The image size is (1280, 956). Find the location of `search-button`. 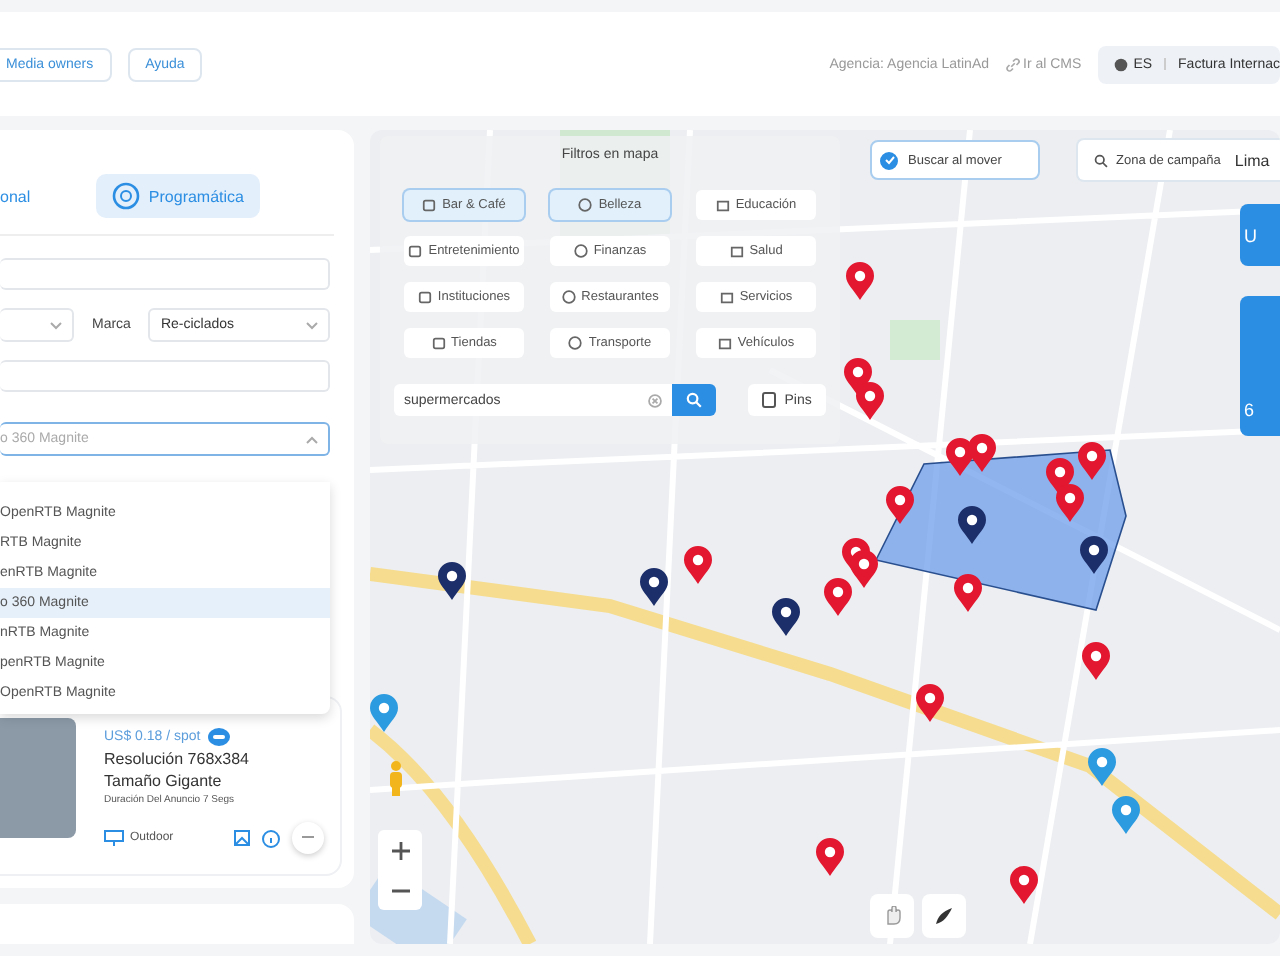

search-button is located at coordinates (694, 400).